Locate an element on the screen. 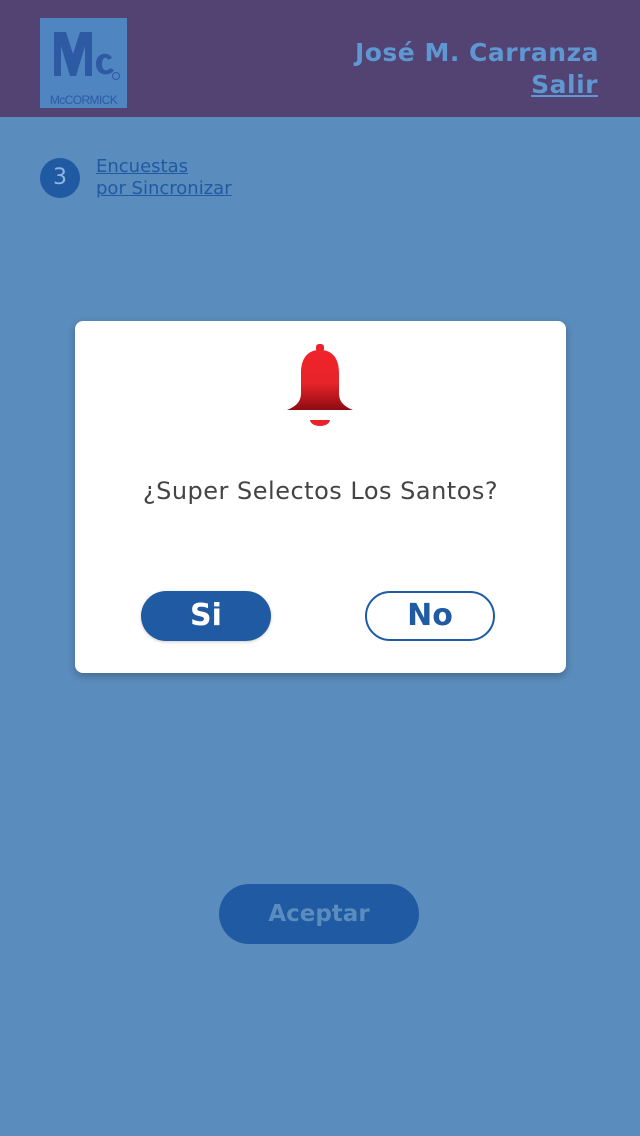 The height and width of the screenshot is (1136, 640). mccormick-logo: McCORMICK is located at coordinates (83, 63).